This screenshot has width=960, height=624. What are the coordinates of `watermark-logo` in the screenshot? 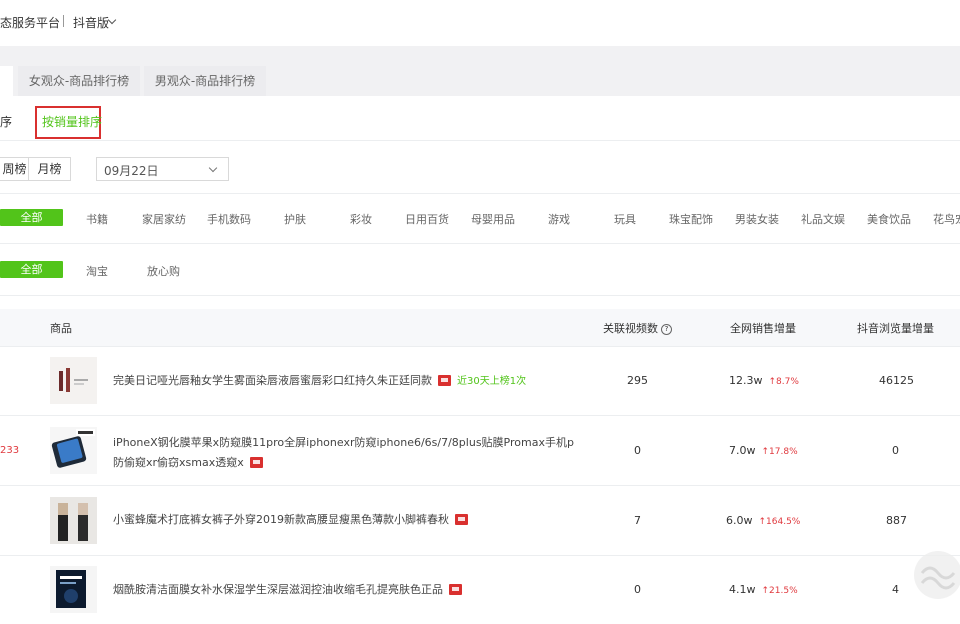 It's located at (932, 573).